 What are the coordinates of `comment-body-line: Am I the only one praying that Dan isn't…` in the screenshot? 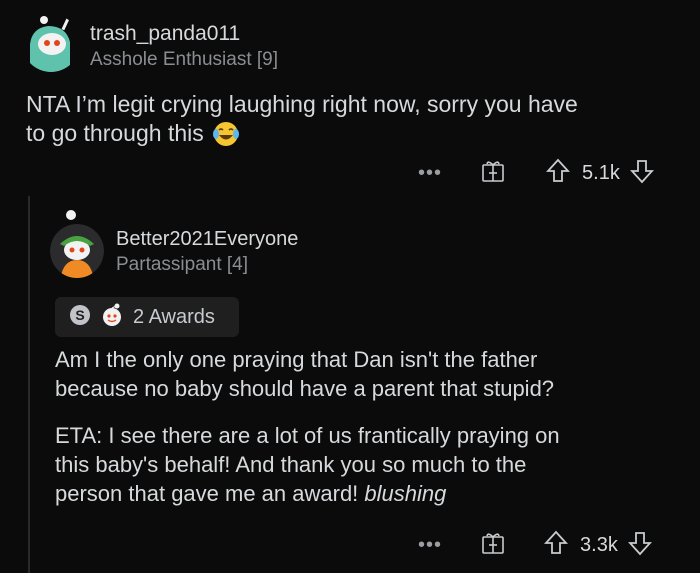 It's located at (296, 359).